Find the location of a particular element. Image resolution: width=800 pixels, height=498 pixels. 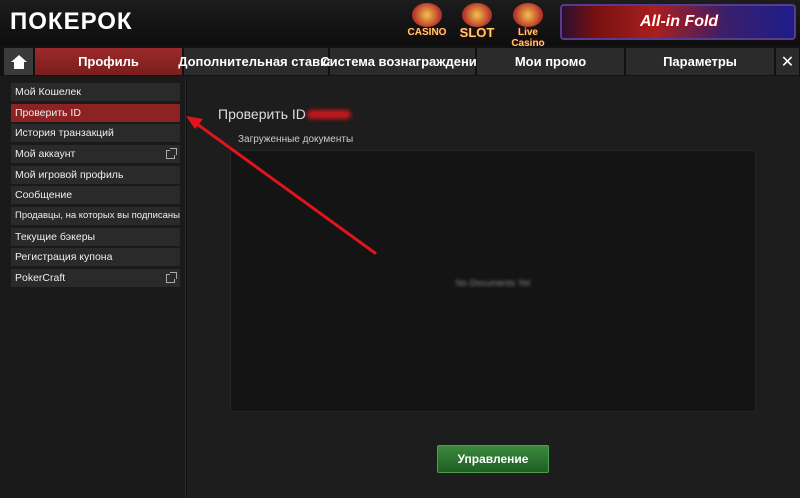

slot-label: SLOT is located at coordinates (477, 32).